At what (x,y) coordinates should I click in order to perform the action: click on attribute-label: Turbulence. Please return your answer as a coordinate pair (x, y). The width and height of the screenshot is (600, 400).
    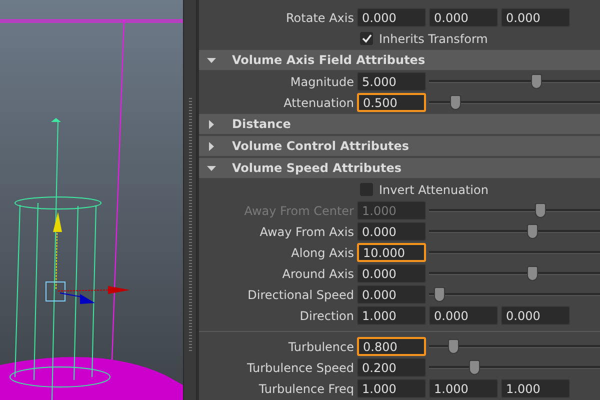
    Looking at the image, I should click on (321, 347).